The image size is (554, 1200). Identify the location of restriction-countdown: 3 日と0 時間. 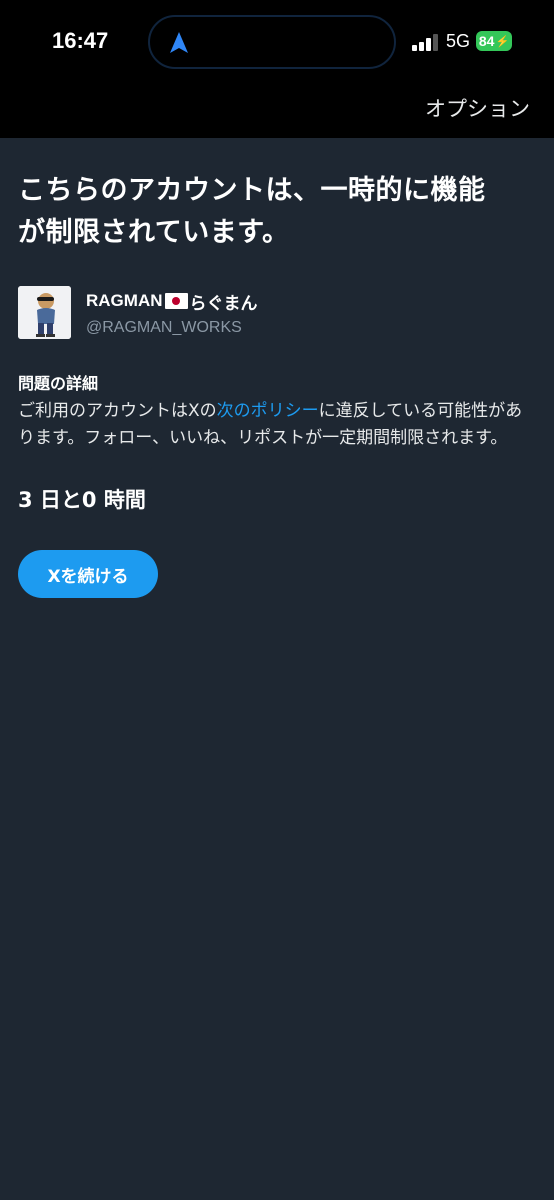
(82, 500).